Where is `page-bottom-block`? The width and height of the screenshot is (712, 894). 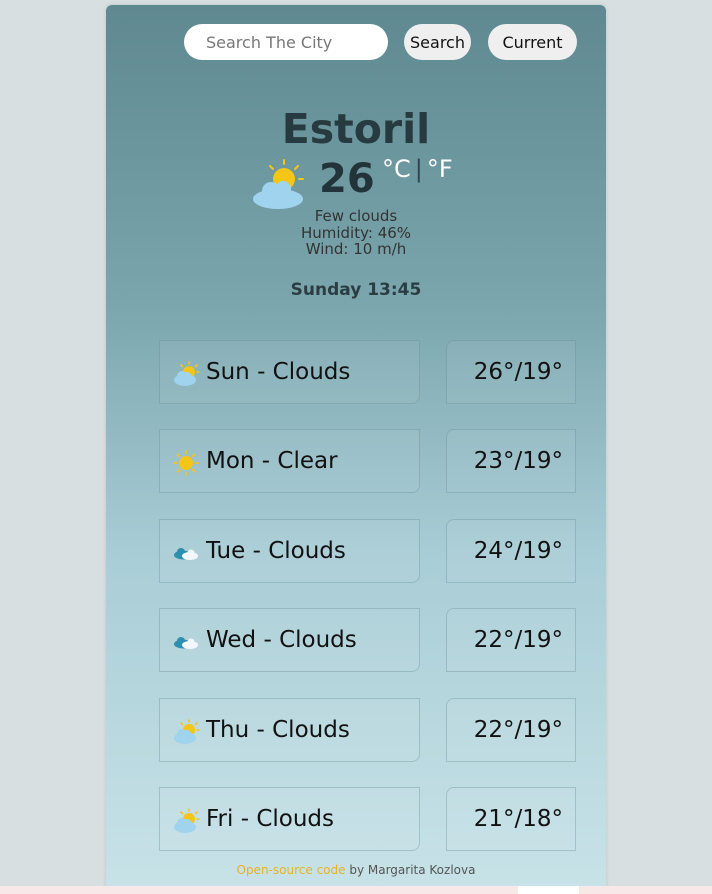 page-bottom-block is located at coordinates (548, 890).